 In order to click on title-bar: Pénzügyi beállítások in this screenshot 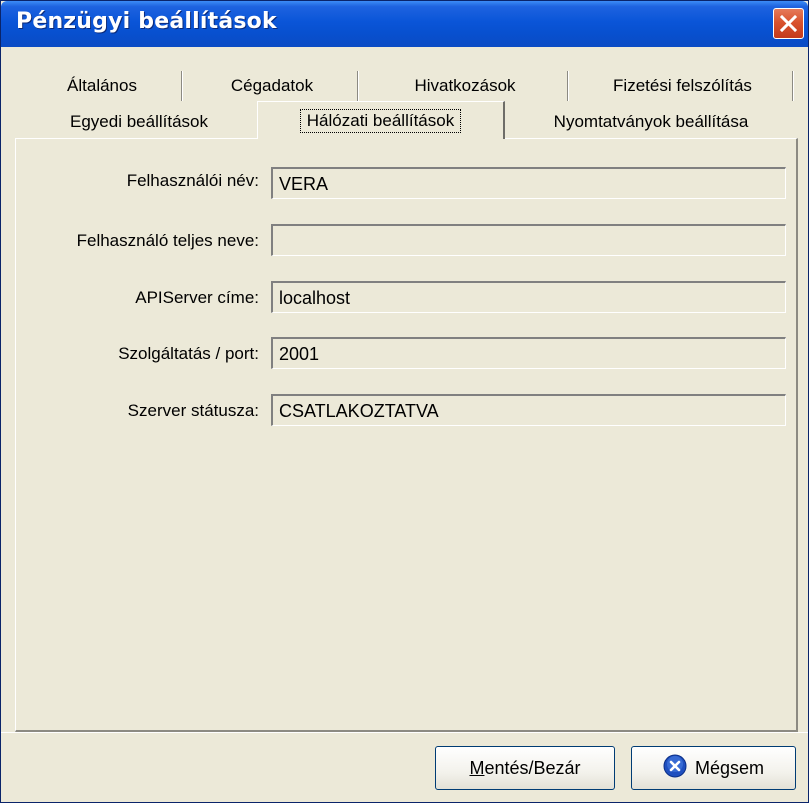, I will do `click(404, 24)`.